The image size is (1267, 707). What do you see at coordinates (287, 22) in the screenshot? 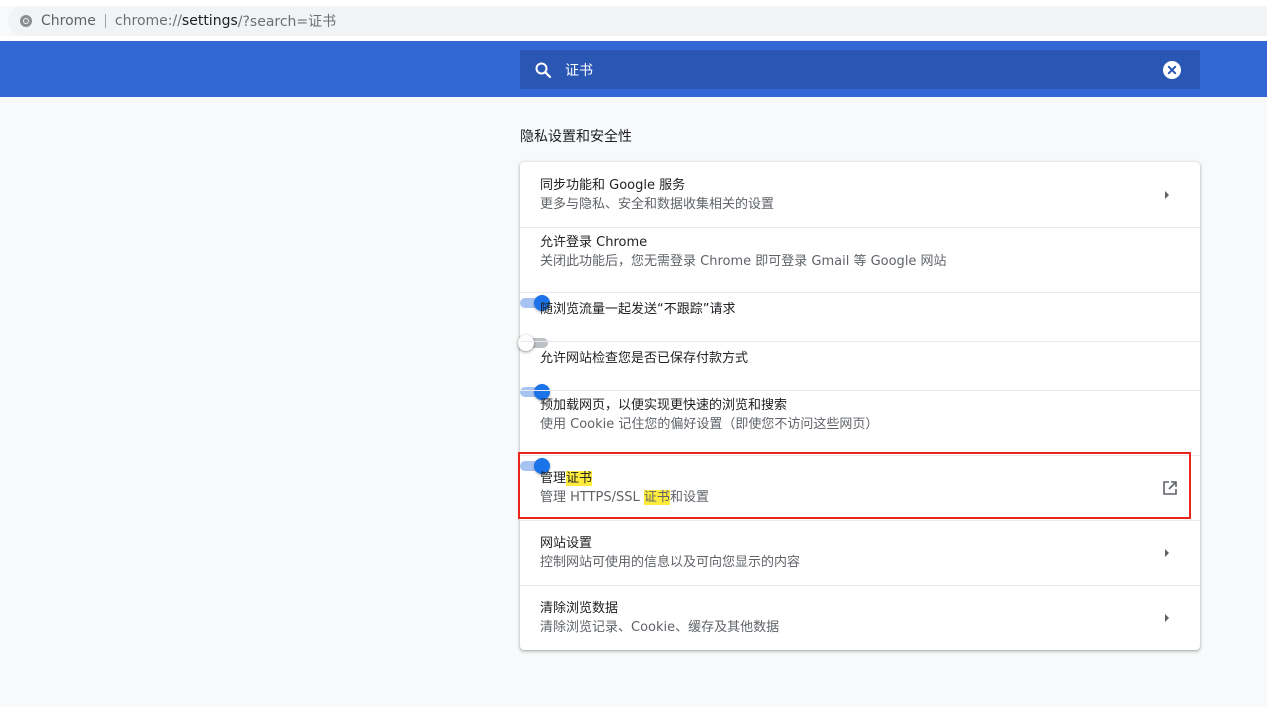
I see `url-path: /?search=证书` at bounding box center [287, 22].